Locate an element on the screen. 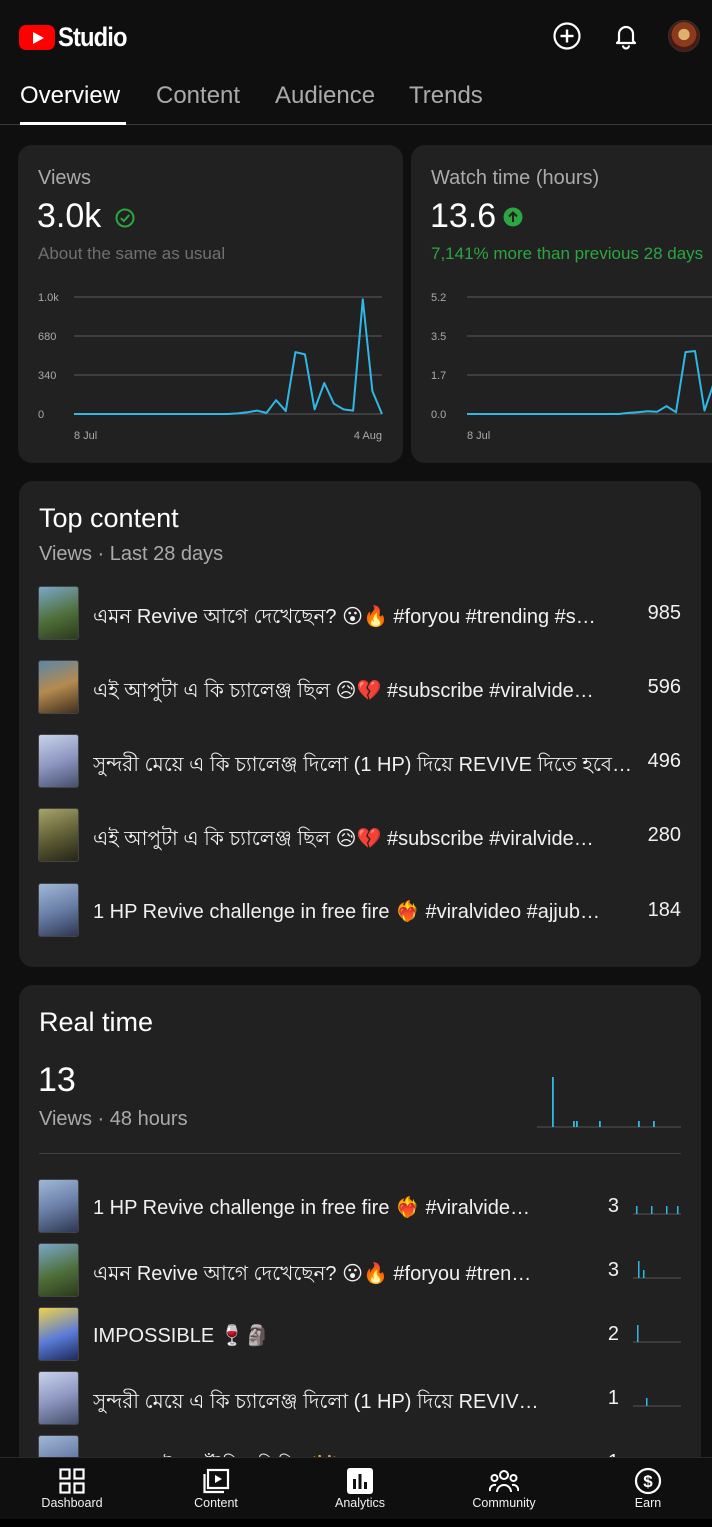 The image size is (712, 1527). nav-analytics: Analytics is located at coordinates (360, 1489).